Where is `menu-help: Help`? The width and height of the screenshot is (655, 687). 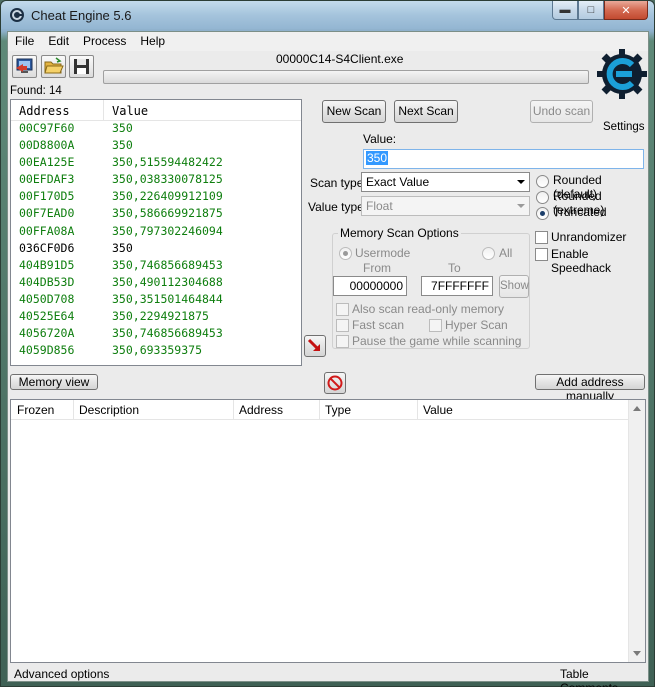 menu-help: Help is located at coordinates (152, 41).